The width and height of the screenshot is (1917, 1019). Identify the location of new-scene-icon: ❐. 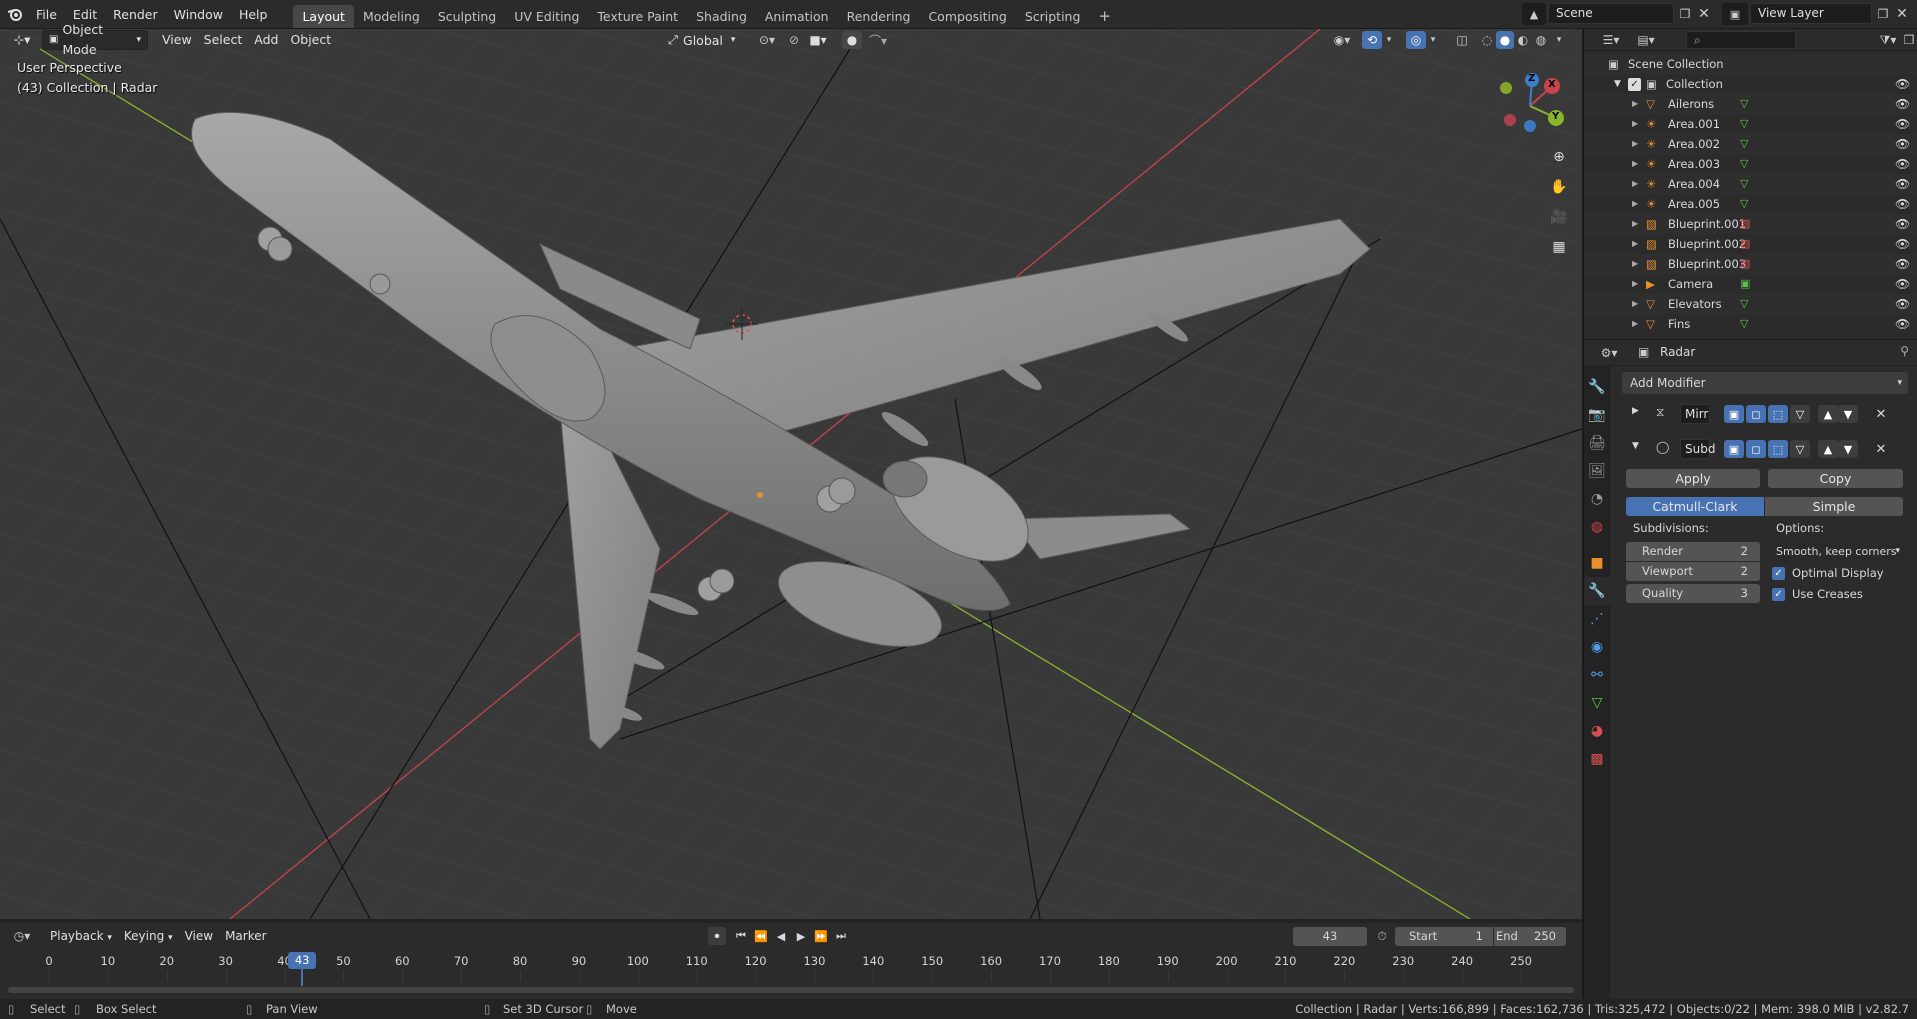
(1685, 14).